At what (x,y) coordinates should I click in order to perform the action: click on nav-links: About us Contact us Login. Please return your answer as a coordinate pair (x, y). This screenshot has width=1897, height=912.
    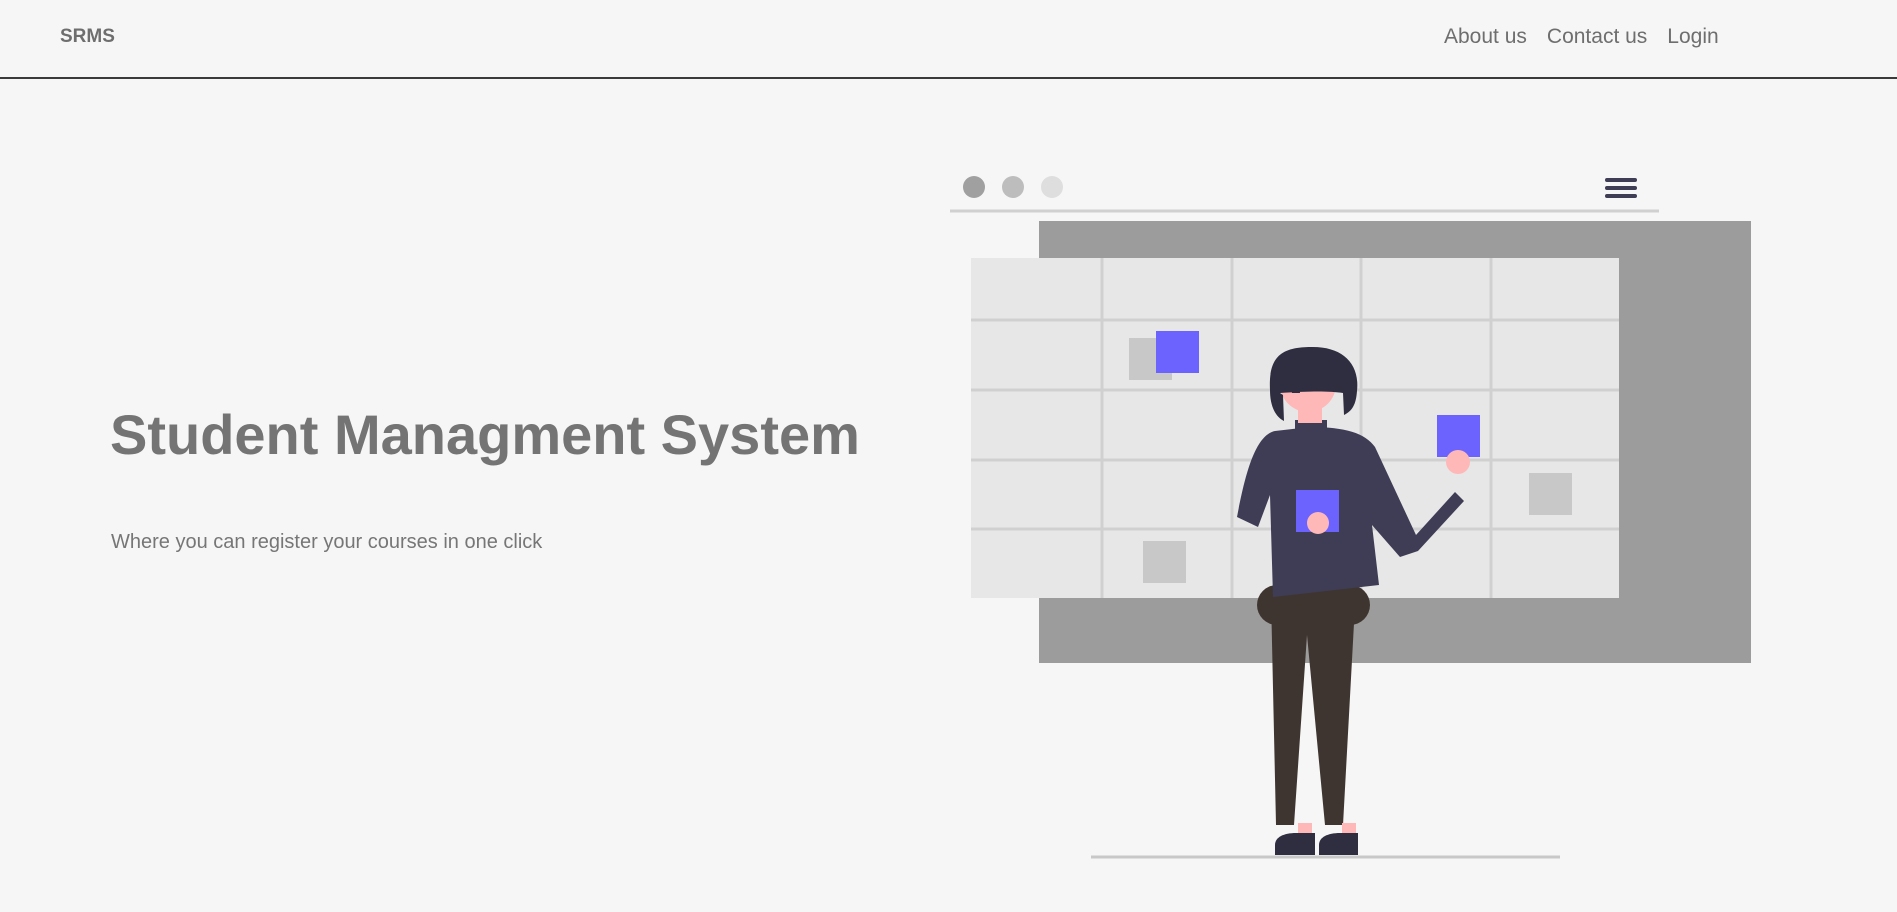
    Looking at the image, I should click on (1581, 37).